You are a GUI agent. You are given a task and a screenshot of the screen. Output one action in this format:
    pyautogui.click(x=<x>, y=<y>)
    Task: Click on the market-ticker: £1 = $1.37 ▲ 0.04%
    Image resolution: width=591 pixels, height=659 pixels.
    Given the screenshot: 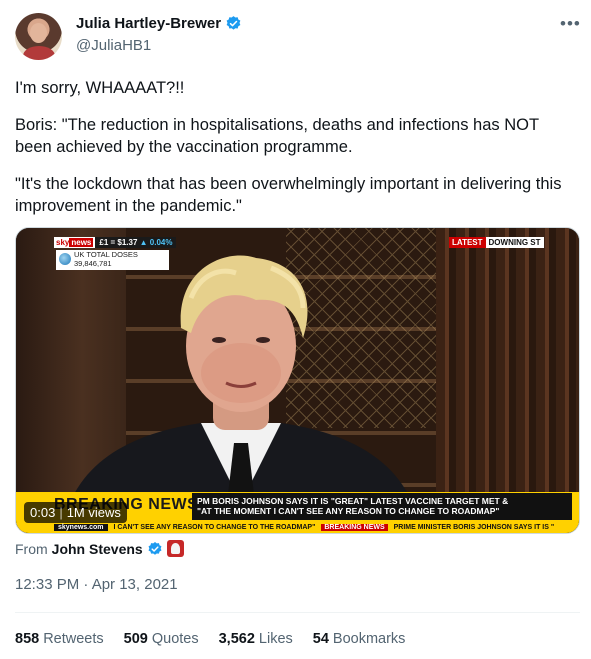 What is the action you would take?
    pyautogui.click(x=136, y=242)
    